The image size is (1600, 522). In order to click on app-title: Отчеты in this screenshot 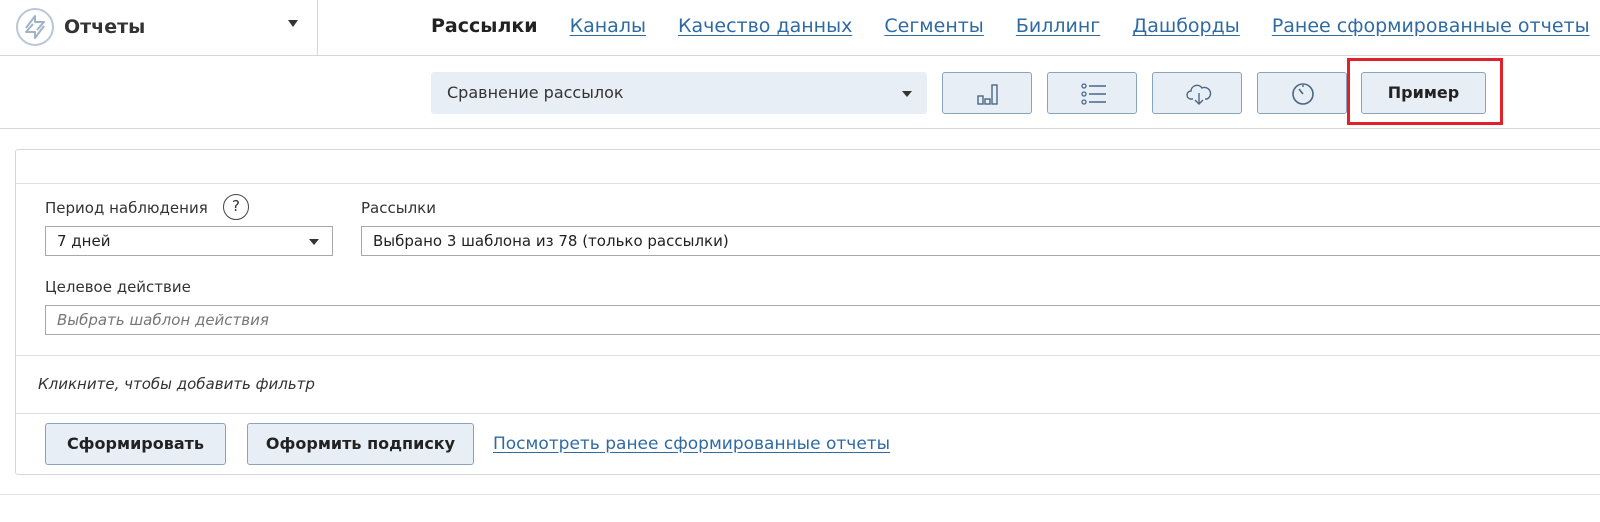, I will do `click(105, 27)`.